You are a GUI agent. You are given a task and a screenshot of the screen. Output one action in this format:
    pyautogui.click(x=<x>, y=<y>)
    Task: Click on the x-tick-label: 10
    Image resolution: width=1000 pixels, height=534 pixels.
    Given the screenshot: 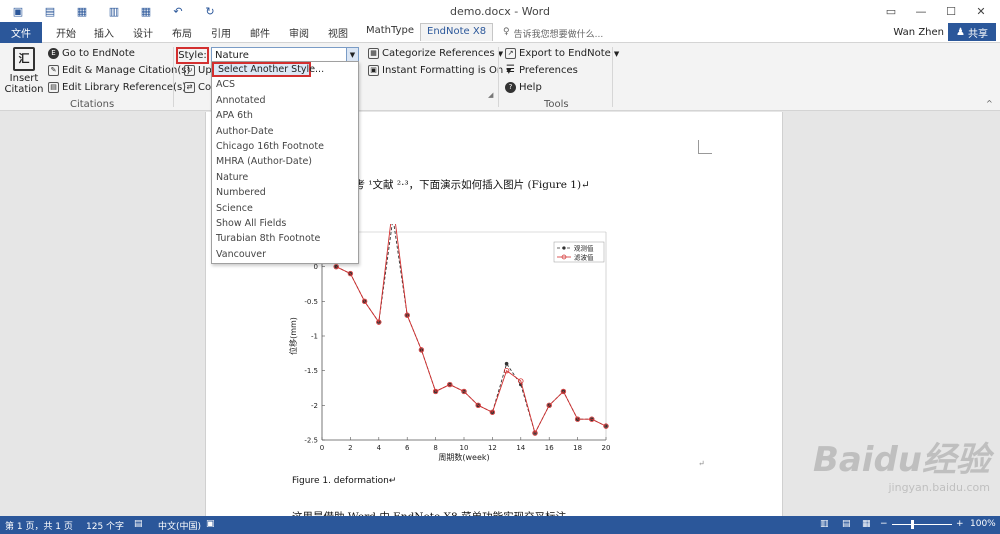 What is the action you would take?
    pyautogui.click(x=464, y=448)
    